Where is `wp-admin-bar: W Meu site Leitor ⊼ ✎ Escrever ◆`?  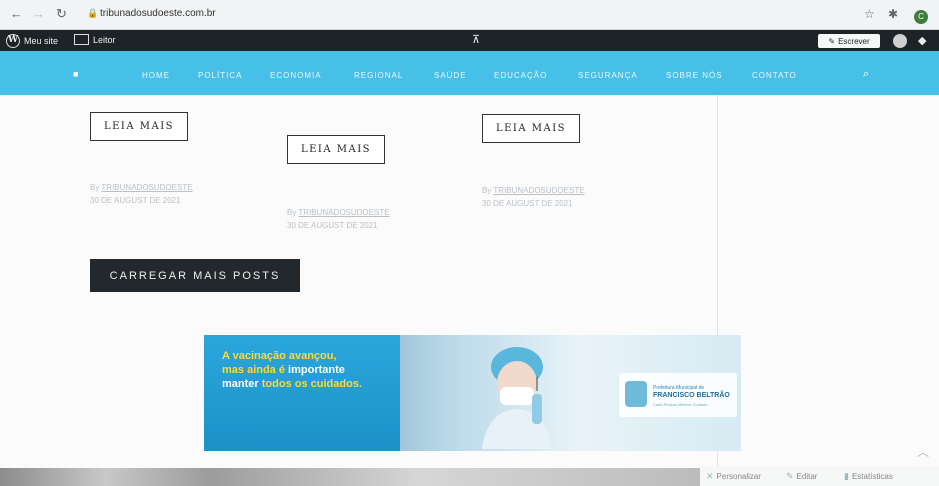
wp-admin-bar: W Meu site Leitor ⊼ ✎ Escrever ◆ is located at coordinates (469, 40).